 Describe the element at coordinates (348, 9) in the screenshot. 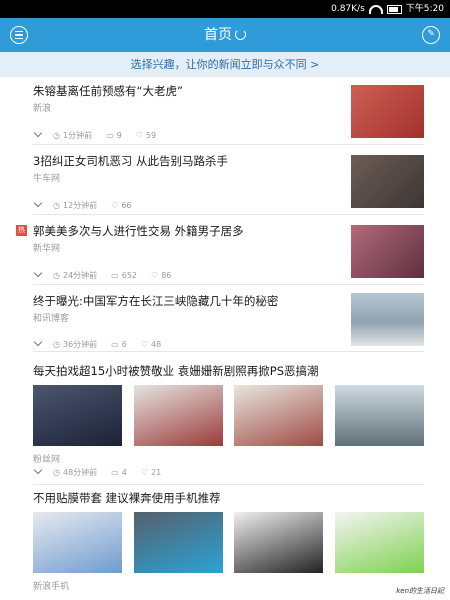

I see `network-speed: 0.87K/s` at that location.